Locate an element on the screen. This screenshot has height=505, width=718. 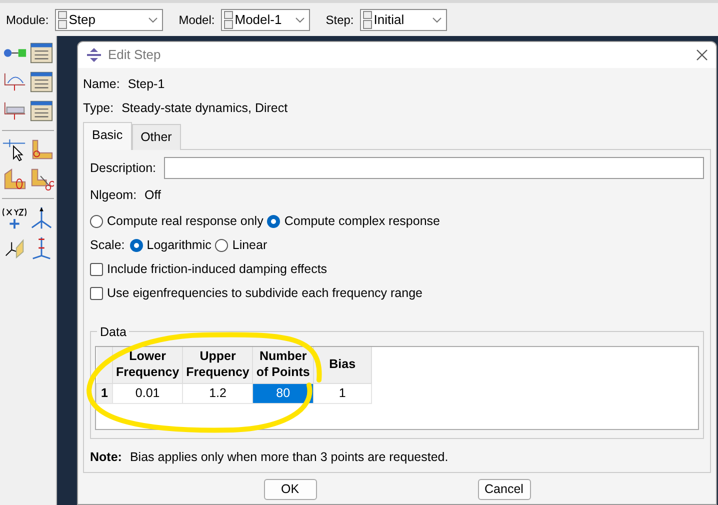
dropdown-field: Step is located at coordinates (108, 19).